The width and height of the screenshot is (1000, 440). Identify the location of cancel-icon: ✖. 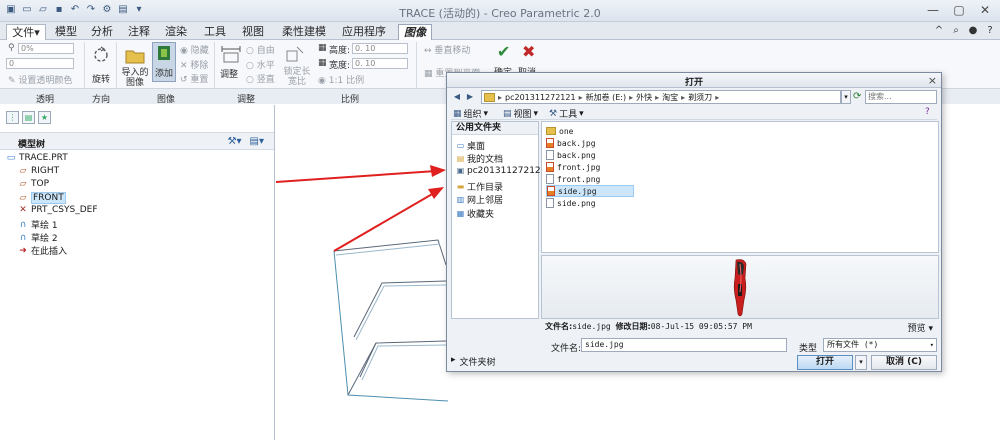
(528, 51).